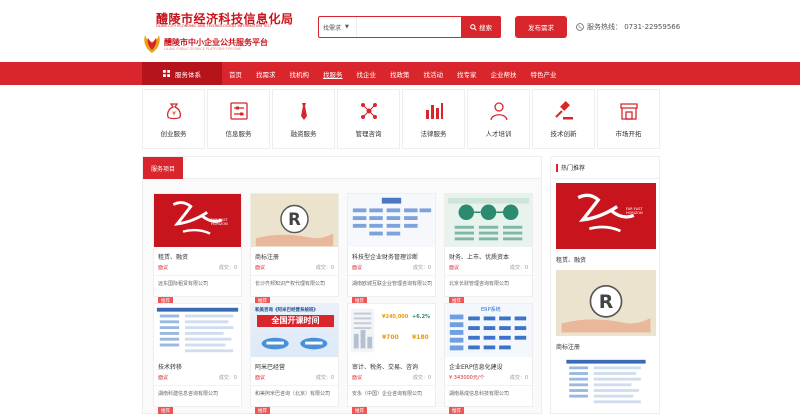 This screenshot has width=800, height=414. I want to click on search-type-label: 找需求, so click(332, 28).